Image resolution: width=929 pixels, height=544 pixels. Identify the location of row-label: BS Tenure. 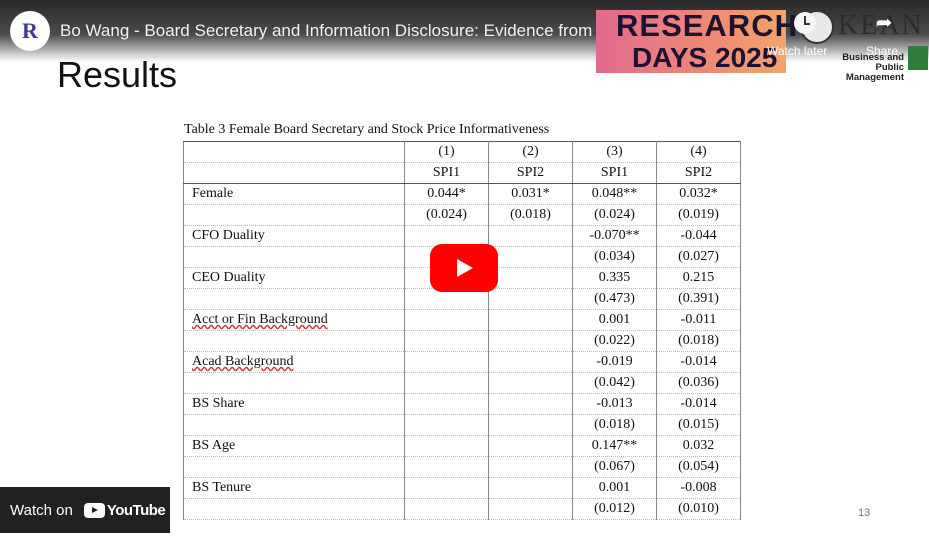
(294, 488).